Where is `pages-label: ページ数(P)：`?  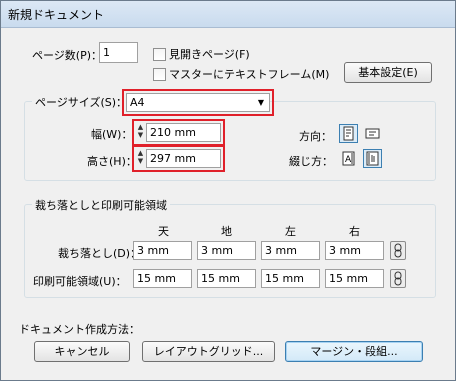 pages-label: ページ数(P)： is located at coordinates (67, 55).